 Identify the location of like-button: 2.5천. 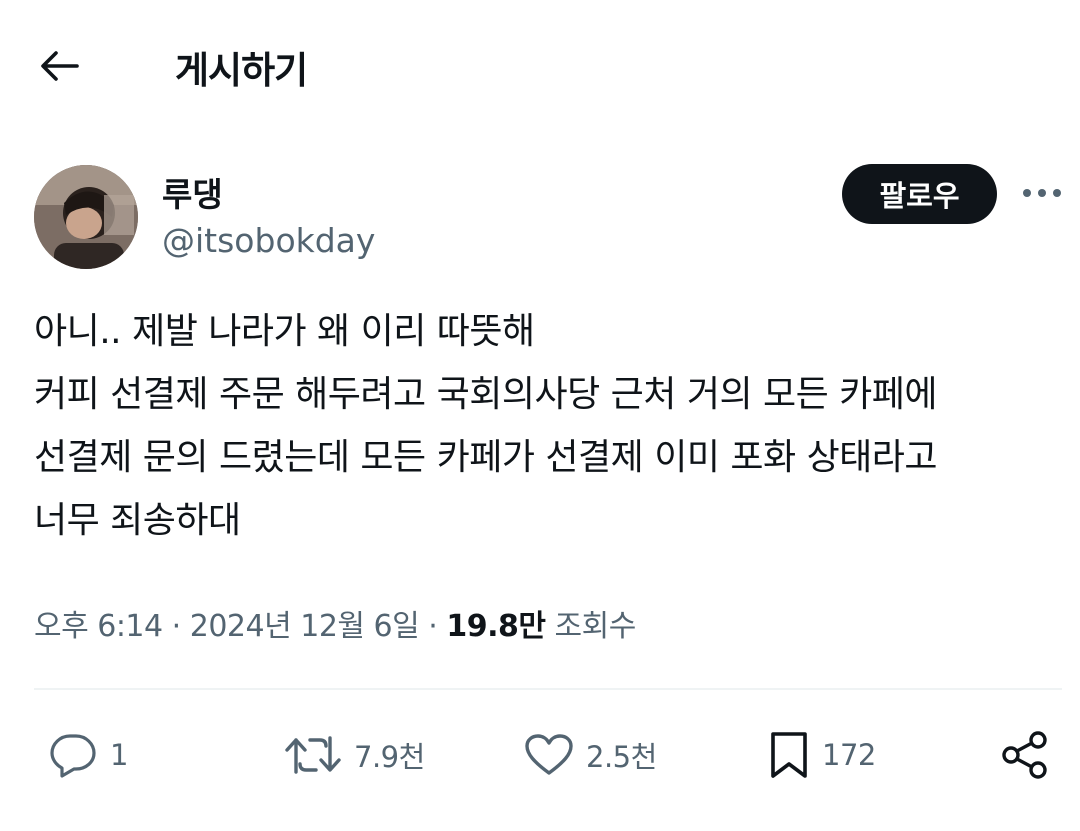
(590, 755).